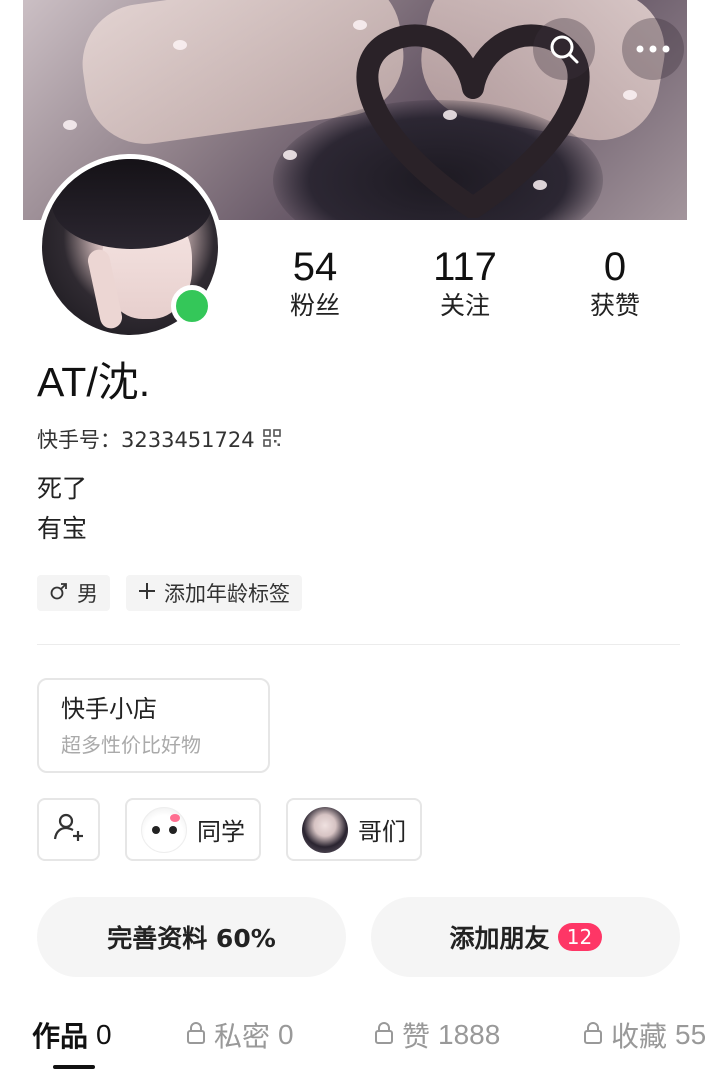 Image resolution: width=712 pixels, height=1075 pixels. Describe the element at coordinates (62, 488) in the screenshot. I see `bio-line-1: 死了` at that location.